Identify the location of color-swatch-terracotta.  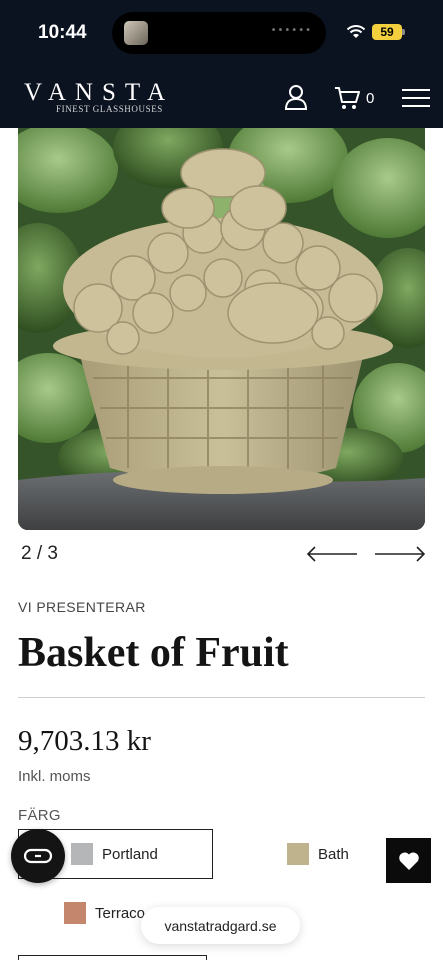
(75, 913).